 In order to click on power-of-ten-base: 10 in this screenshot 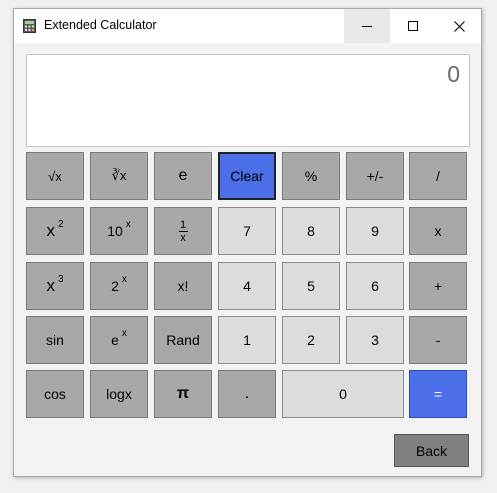, I will do `click(115, 231)`.